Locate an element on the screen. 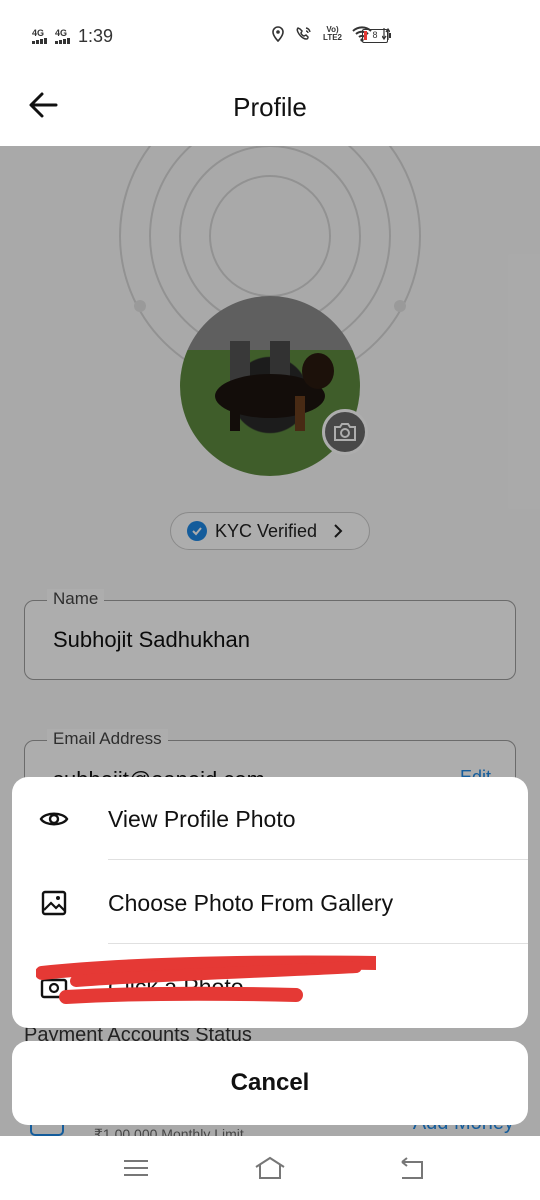 The height and width of the screenshot is (1200, 540). view-profile-photo-option: View Profile Photo is located at coordinates (270, 819).